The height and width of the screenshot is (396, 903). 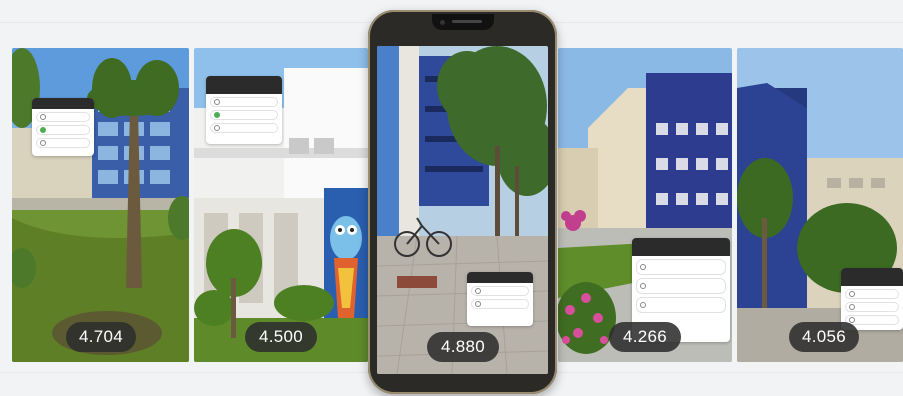 What do you see at coordinates (824, 337) in the screenshot?
I see `rating-badge: 4.056` at bounding box center [824, 337].